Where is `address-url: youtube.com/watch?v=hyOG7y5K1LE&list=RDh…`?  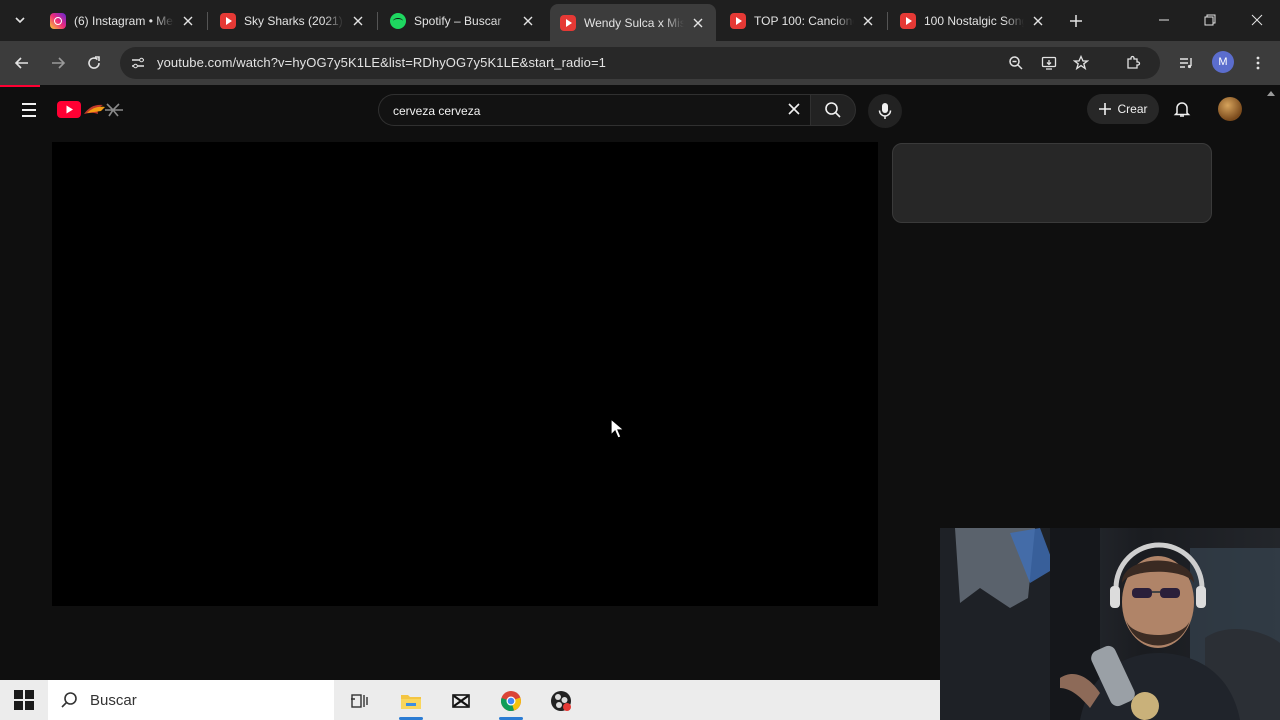 address-url: youtube.com/watch?v=hyOG7y5K1LE&list=RDh… is located at coordinates (381, 62).